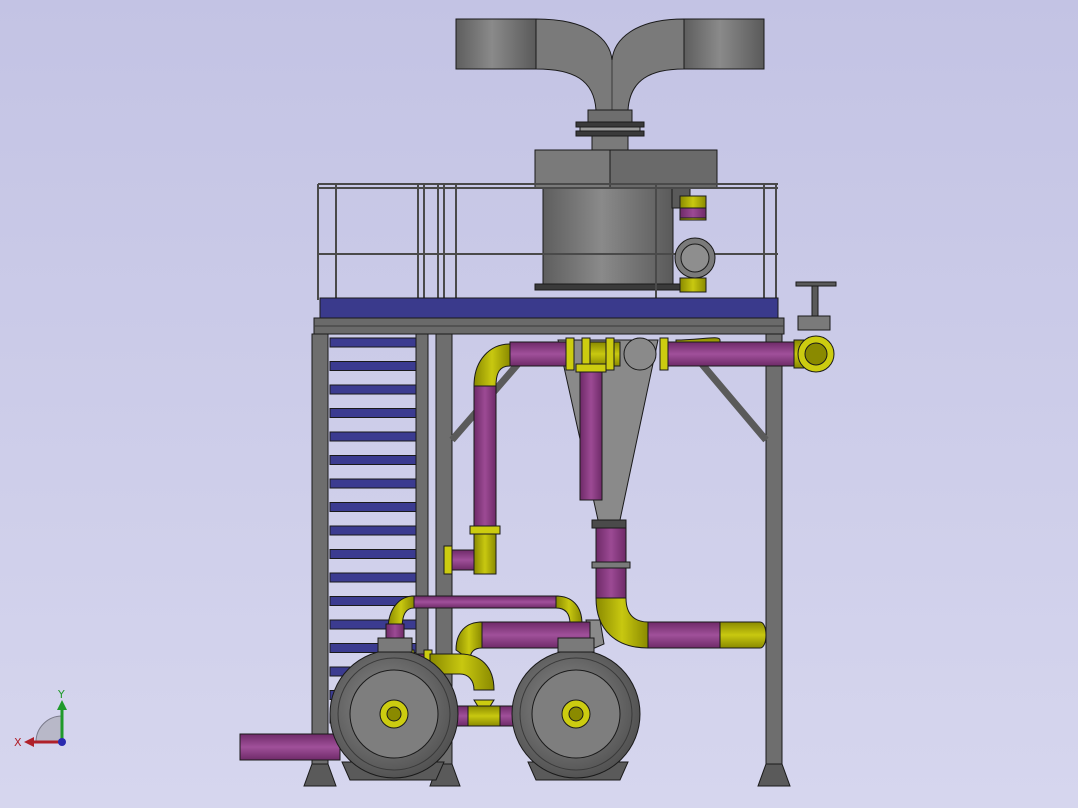 Image resolution: width=1078 pixels, height=808 pixels. What do you see at coordinates (290, 747) in the screenshot?
I see `feed-pipe-left` at bounding box center [290, 747].